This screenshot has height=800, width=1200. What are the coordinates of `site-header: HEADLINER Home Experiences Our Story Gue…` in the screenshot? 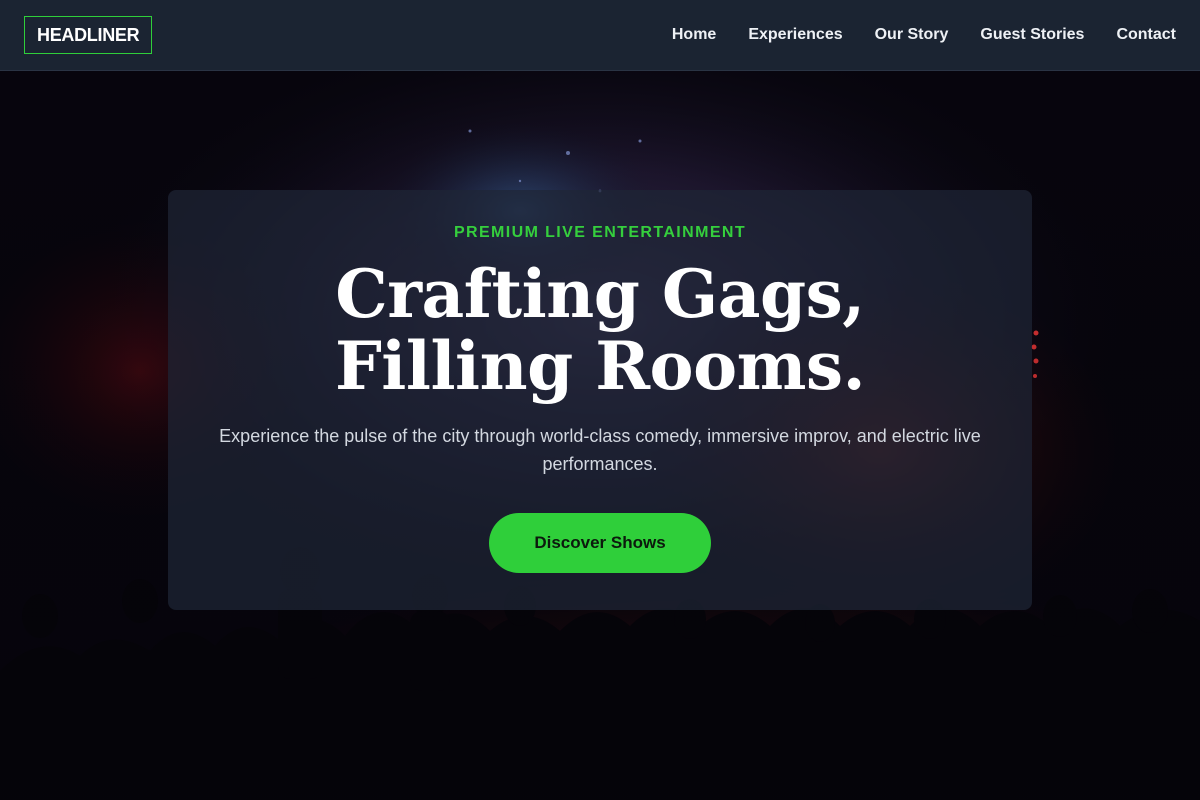 It's located at (600, 35).